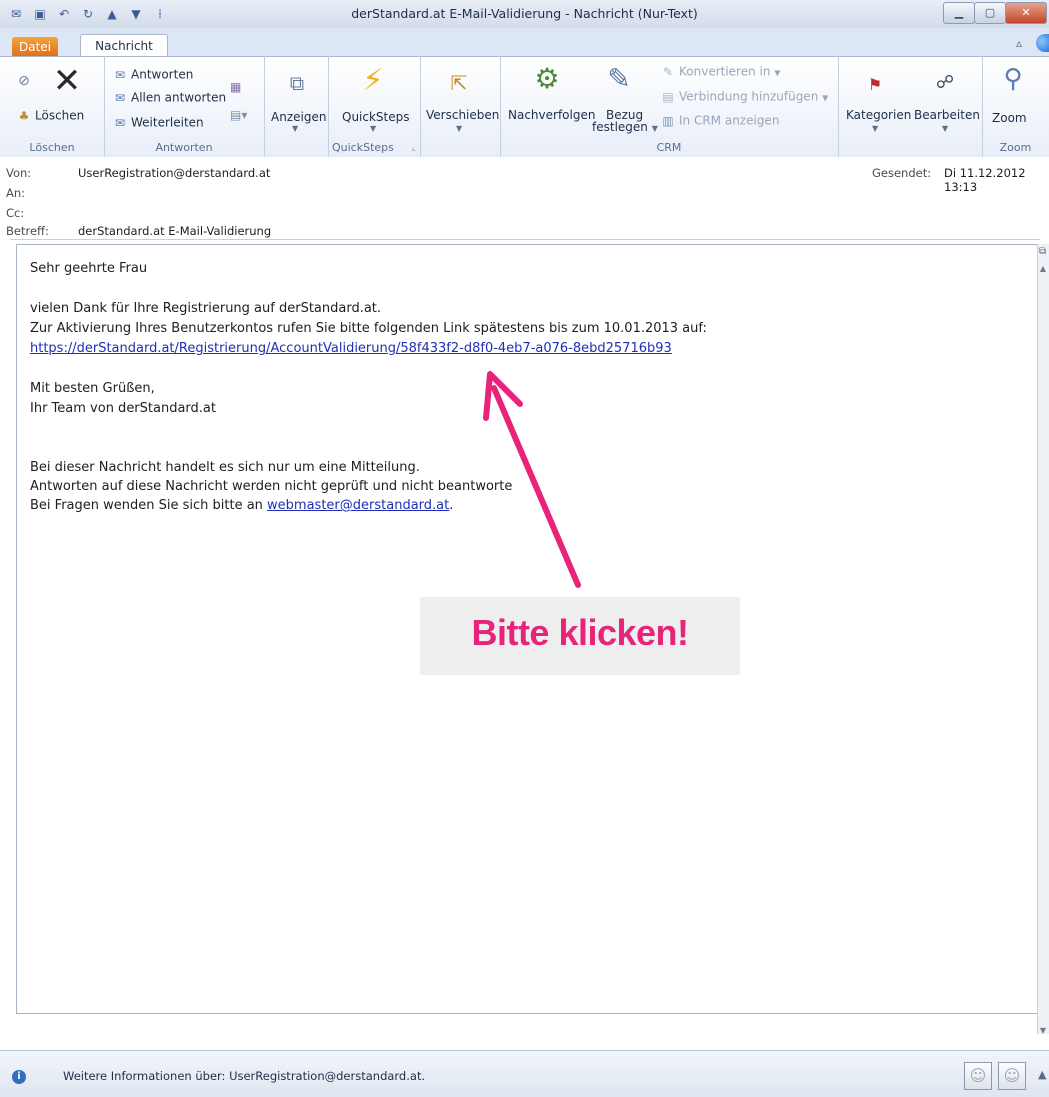 This screenshot has width=1049, height=1097. What do you see at coordinates (120, 75) in the screenshot?
I see `reply-icon: ✉` at bounding box center [120, 75].